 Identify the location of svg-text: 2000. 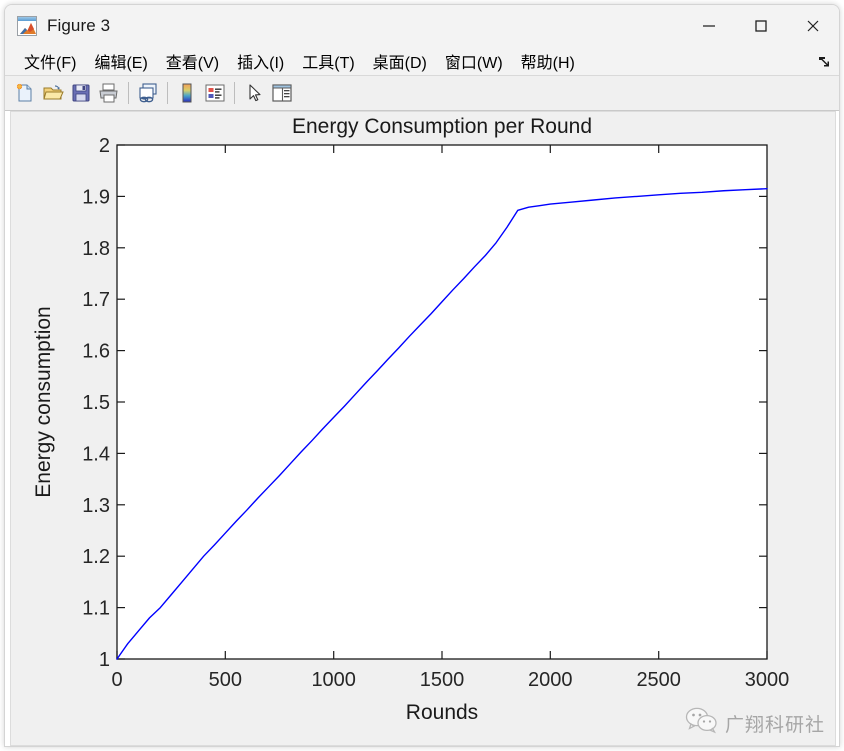
(550, 680).